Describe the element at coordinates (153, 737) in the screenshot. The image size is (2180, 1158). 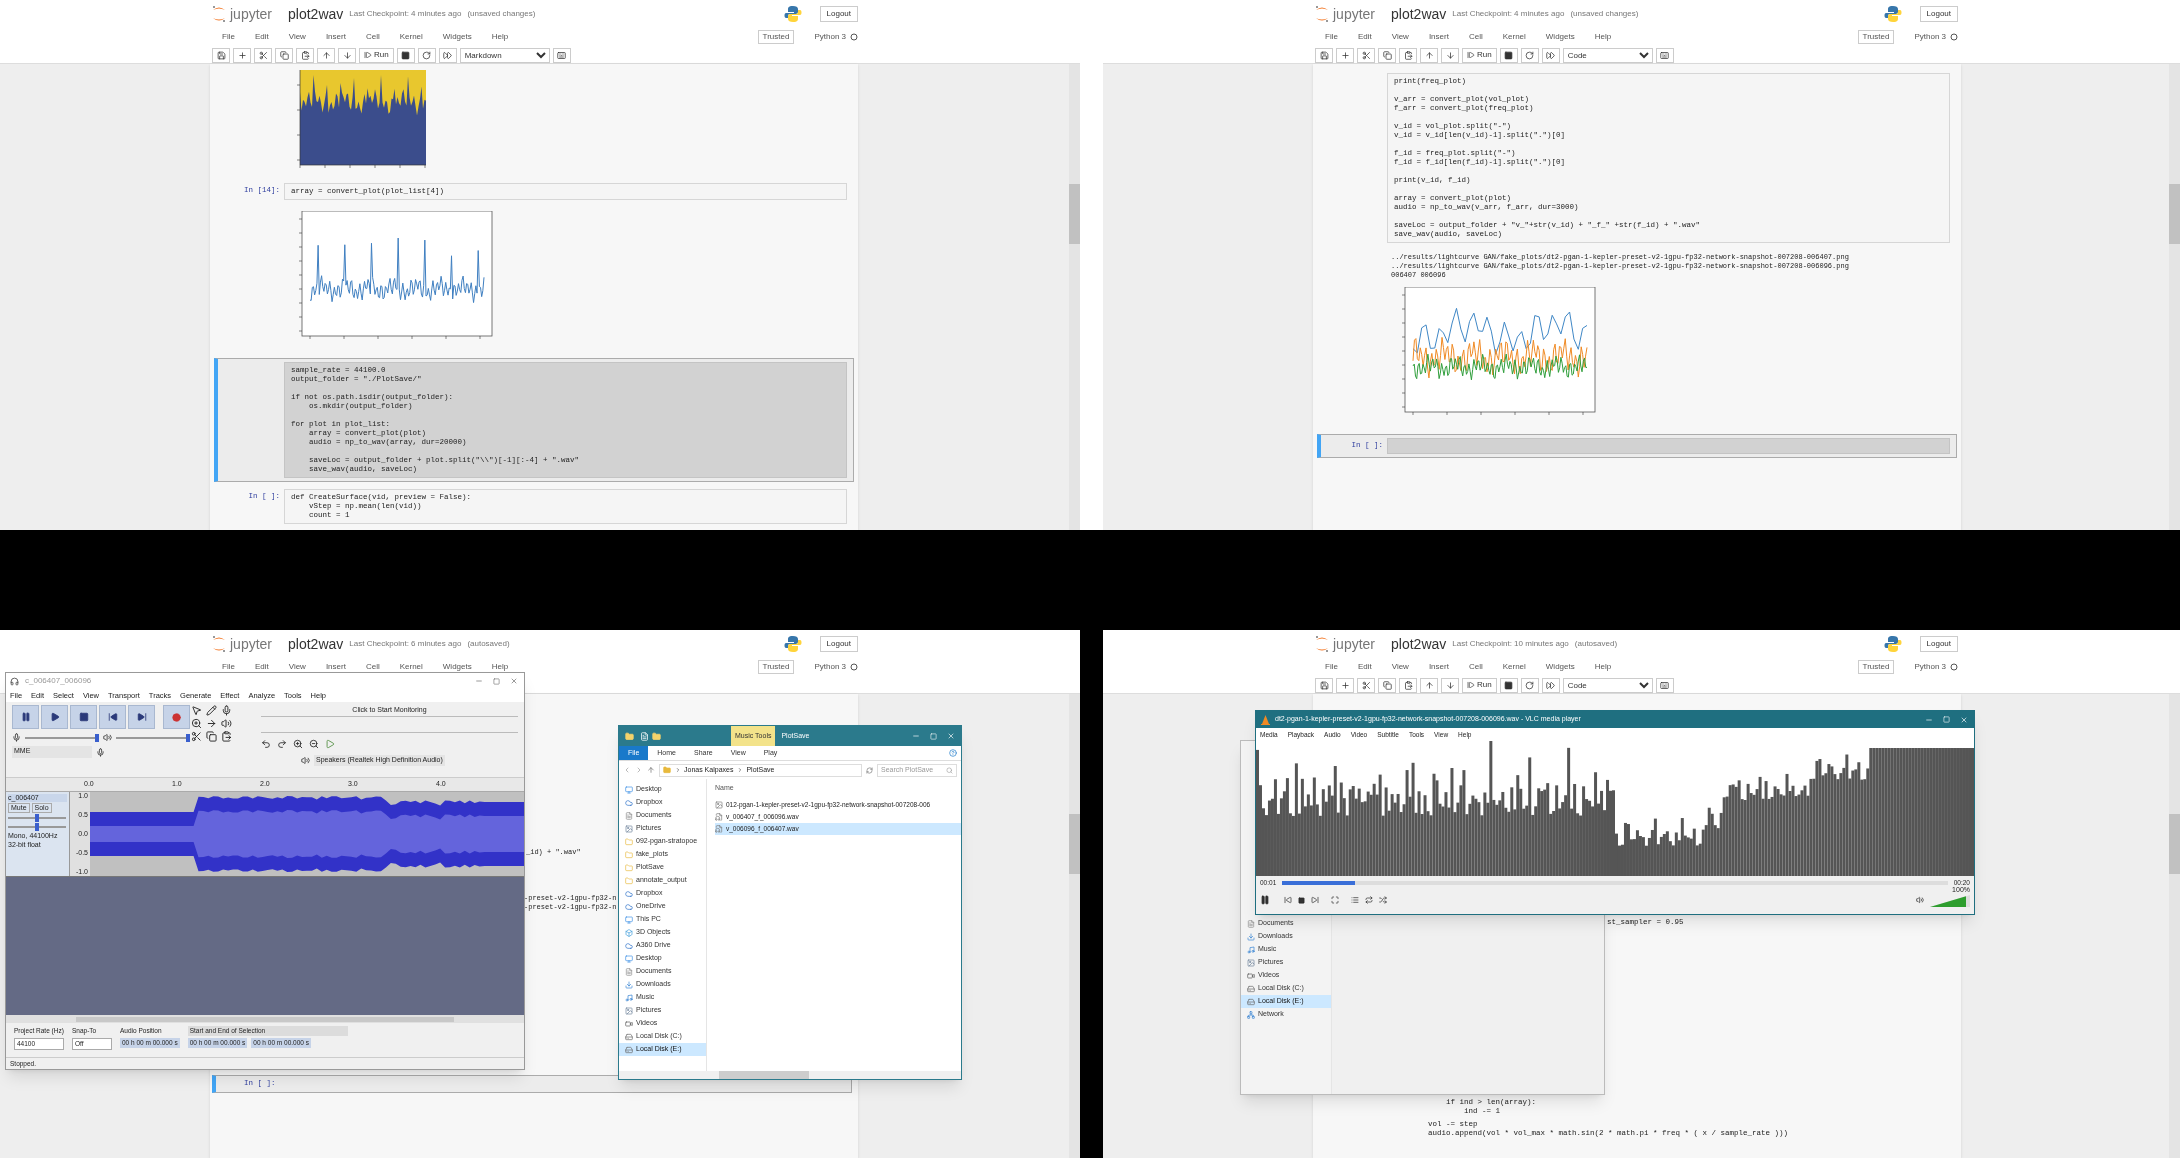
I see `playback-volume-slider` at that location.